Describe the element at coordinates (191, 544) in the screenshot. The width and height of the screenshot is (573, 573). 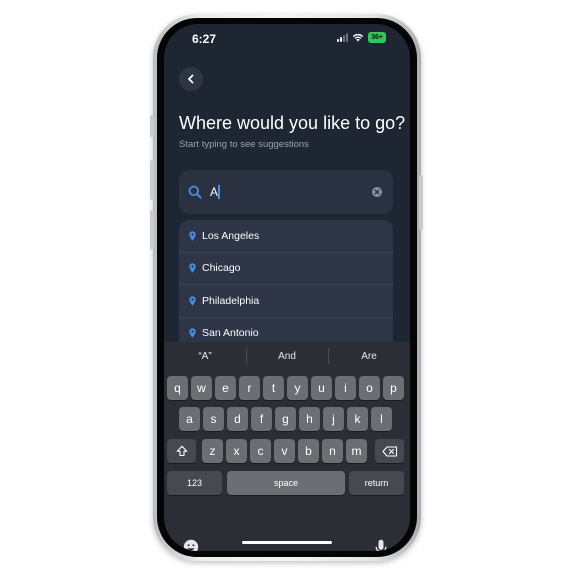
I see `emoji-icon` at that location.